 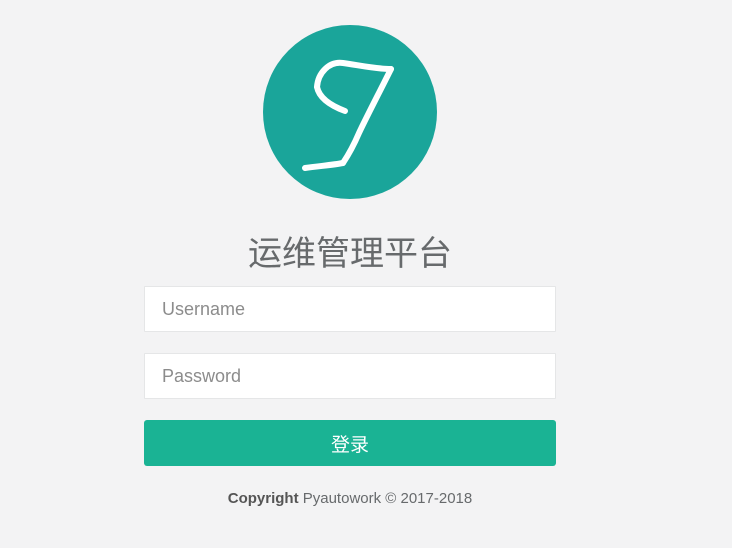 I want to click on username-input, so click(x=350, y=309).